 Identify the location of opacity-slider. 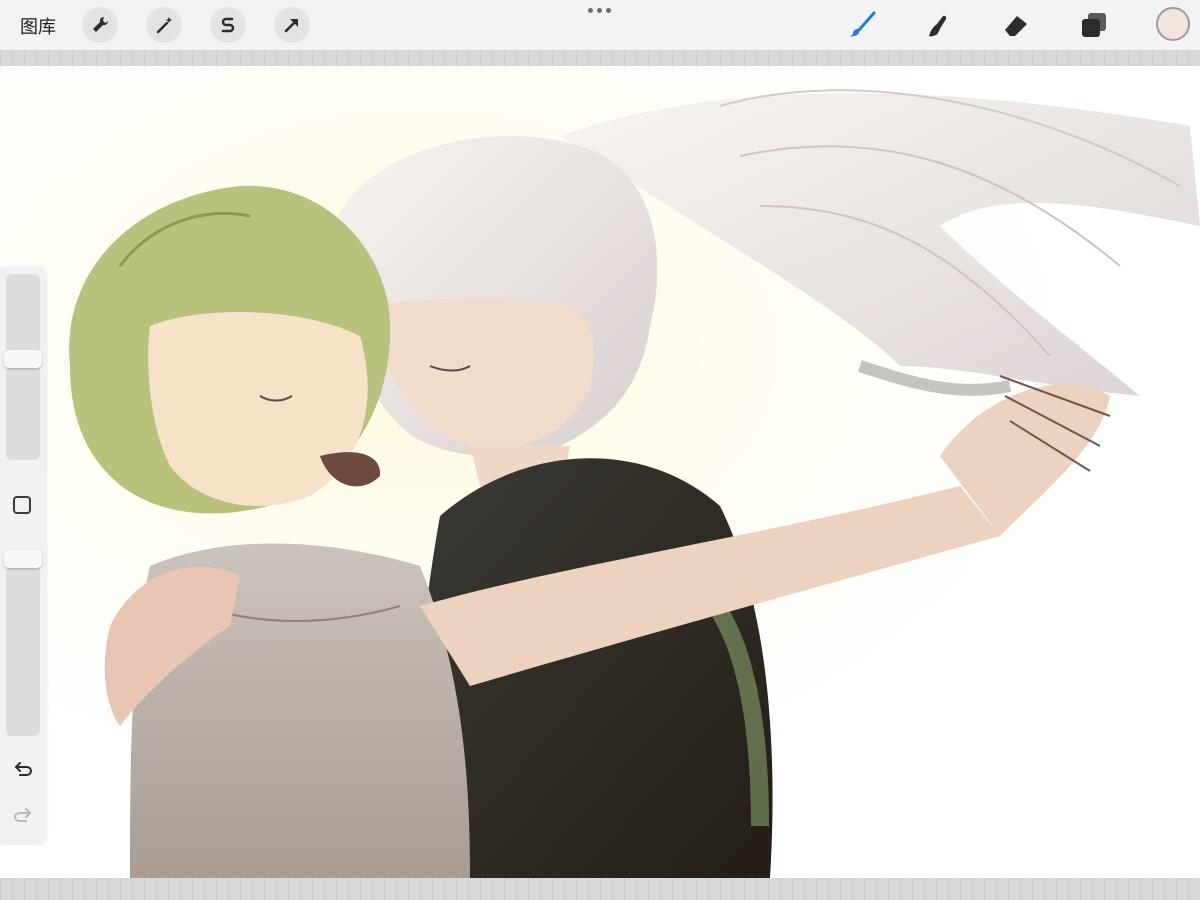
(23, 643).